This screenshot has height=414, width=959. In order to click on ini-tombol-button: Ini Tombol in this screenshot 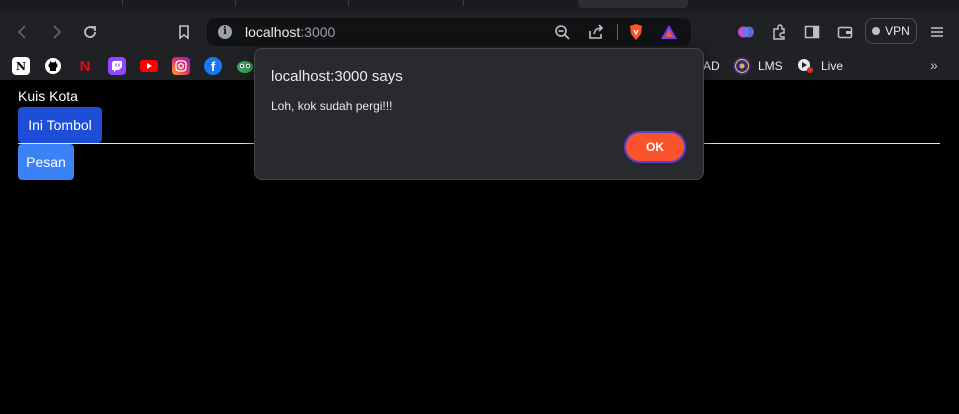, I will do `click(60, 125)`.